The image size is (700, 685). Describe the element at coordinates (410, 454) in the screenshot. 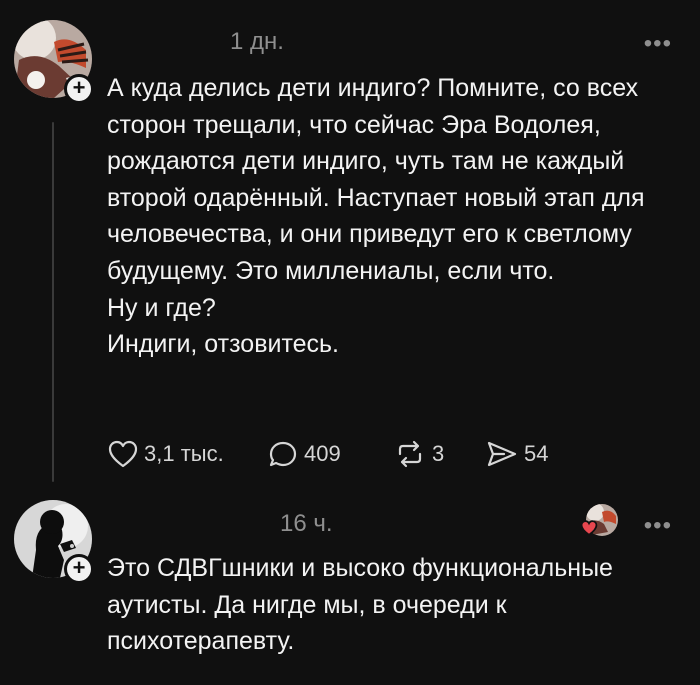

I see `repost-arrows-icon` at that location.